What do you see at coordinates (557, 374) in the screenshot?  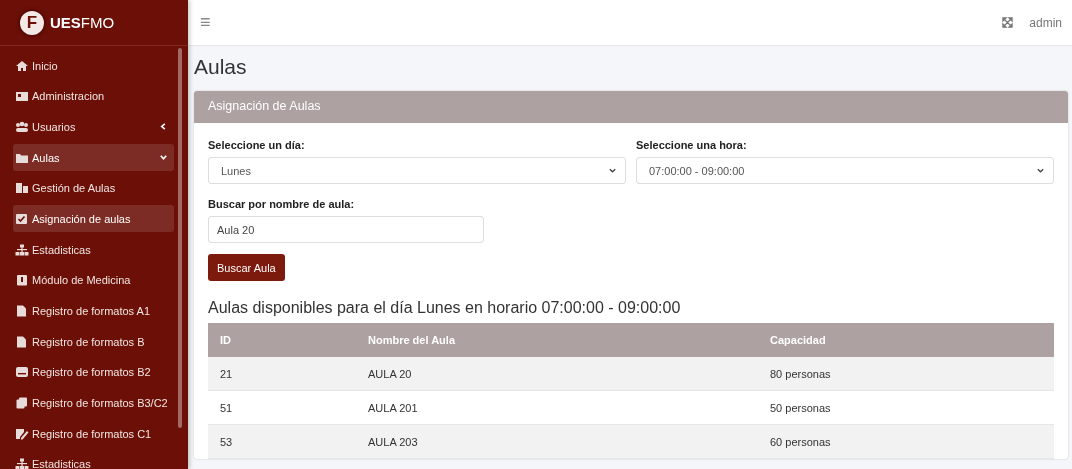 I see `table-cell: AULA 20` at bounding box center [557, 374].